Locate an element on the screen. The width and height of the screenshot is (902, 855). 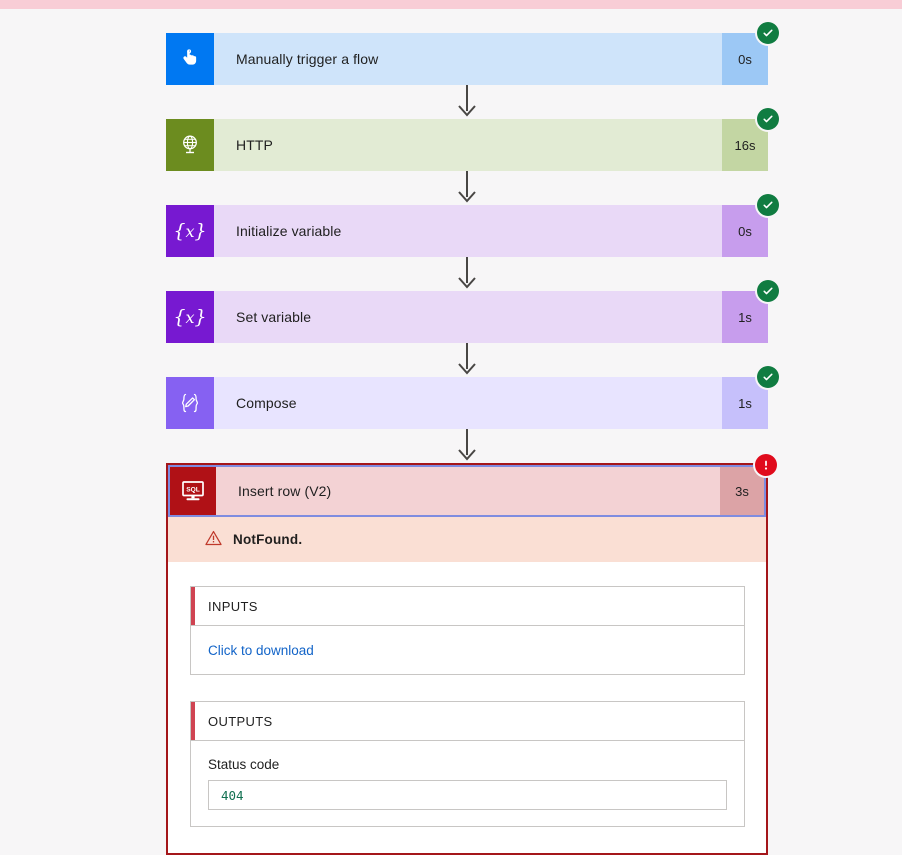
flow-step-set-variable: {x} Set variable 1s is located at coordinates (472, 311).